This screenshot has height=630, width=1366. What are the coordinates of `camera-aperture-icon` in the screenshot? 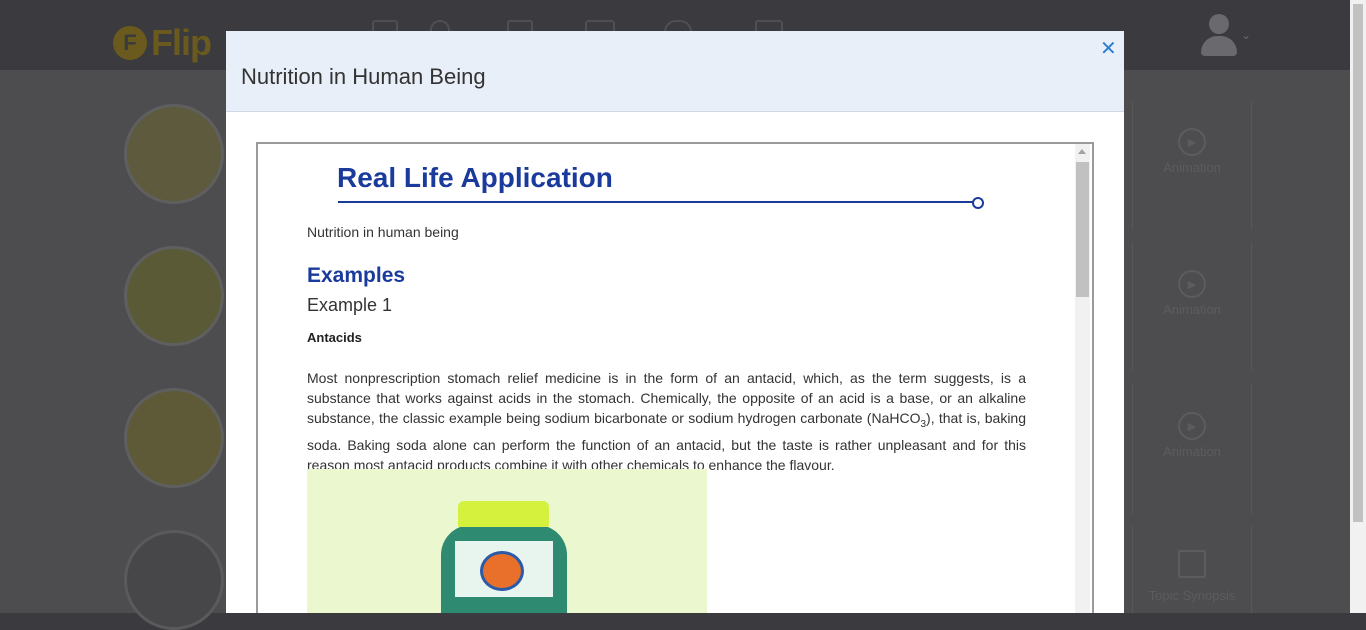 It's located at (174, 580).